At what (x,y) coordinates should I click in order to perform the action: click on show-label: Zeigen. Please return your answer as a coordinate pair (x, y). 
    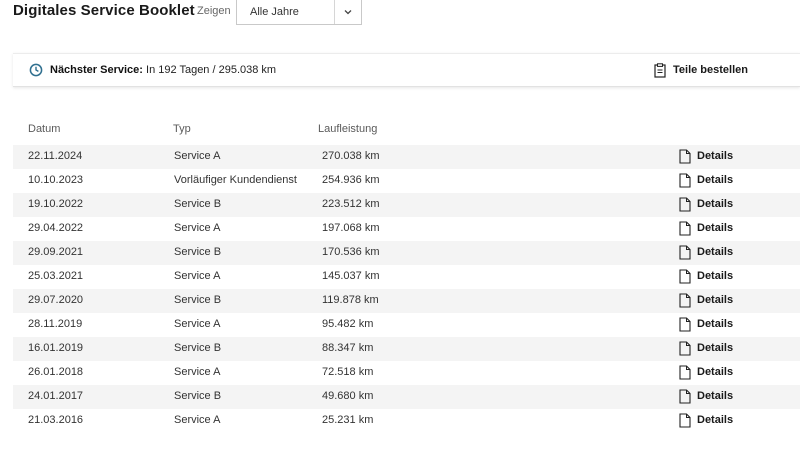
    Looking at the image, I should click on (214, 11).